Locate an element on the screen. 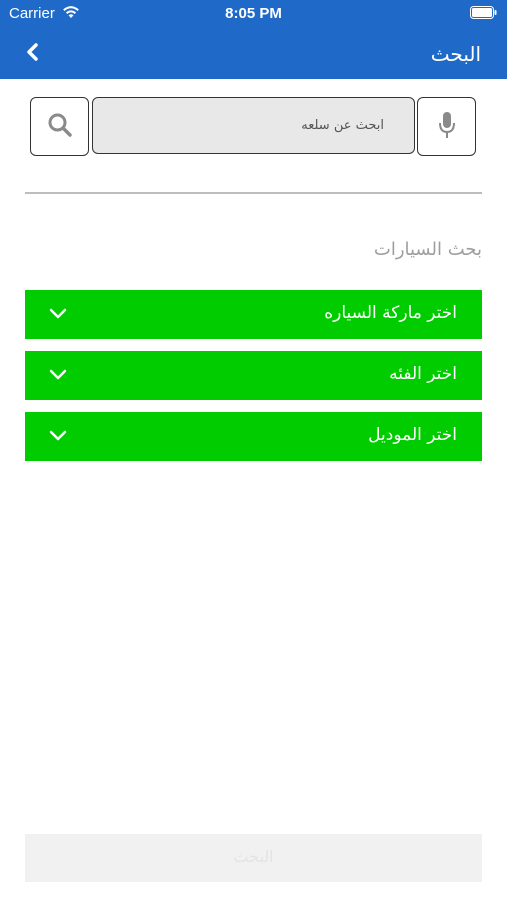 This screenshot has width=507, height=900. dropdown-label: اختر ماركة السياره is located at coordinates (390, 313).